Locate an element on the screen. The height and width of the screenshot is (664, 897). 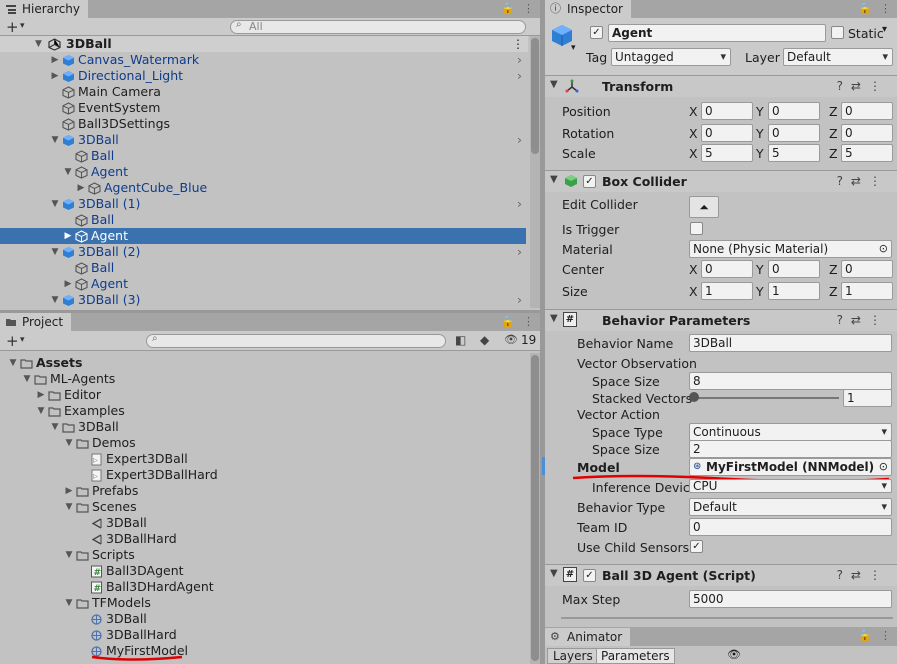
edit-collider-button: ⏶ is located at coordinates (704, 207).